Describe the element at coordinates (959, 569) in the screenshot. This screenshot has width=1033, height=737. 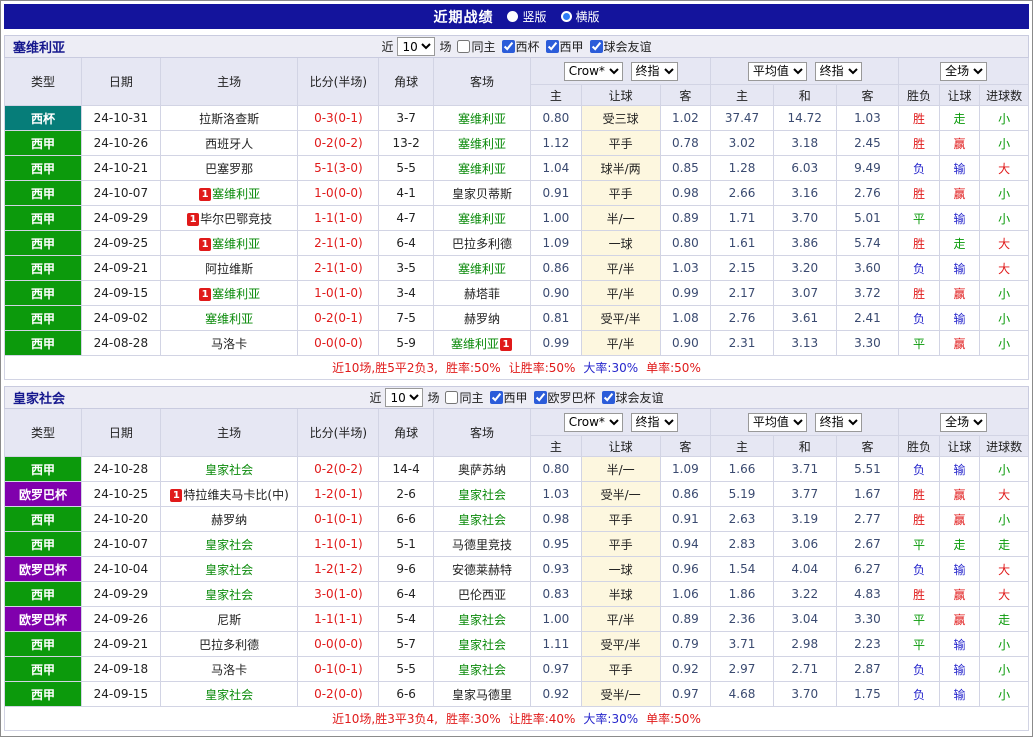
I see `result-handicap: 输` at that location.